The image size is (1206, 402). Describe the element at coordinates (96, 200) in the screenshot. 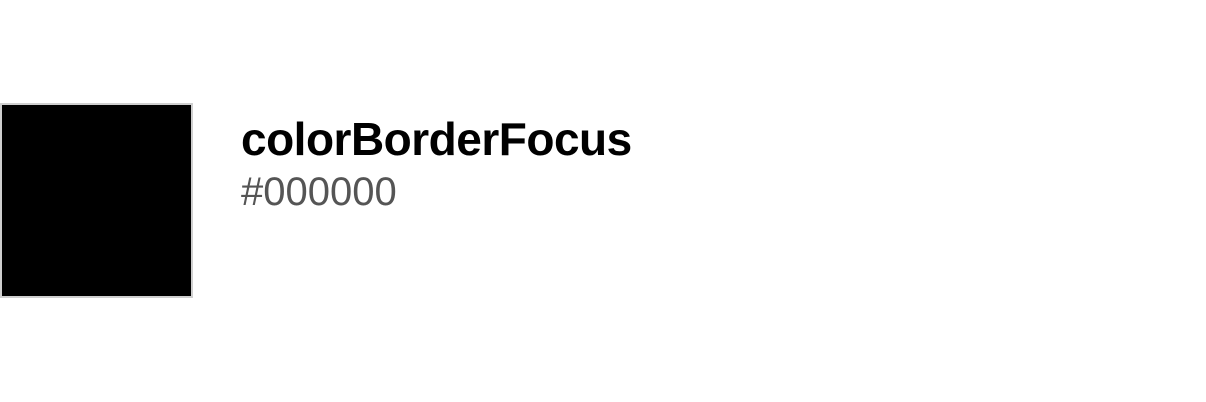

I see `color-swatch` at that location.